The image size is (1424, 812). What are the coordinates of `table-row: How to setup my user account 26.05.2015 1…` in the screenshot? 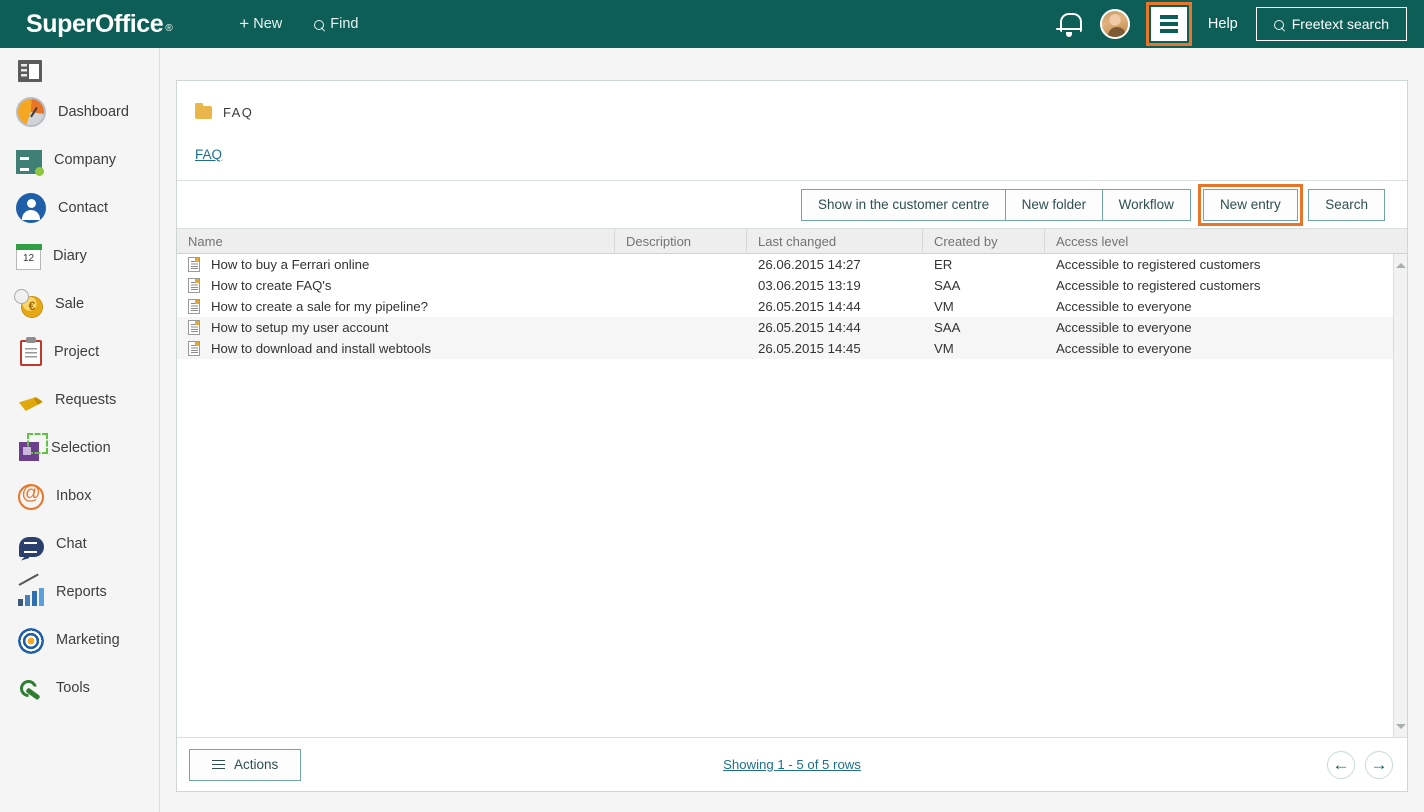 It's located at (792, 327).